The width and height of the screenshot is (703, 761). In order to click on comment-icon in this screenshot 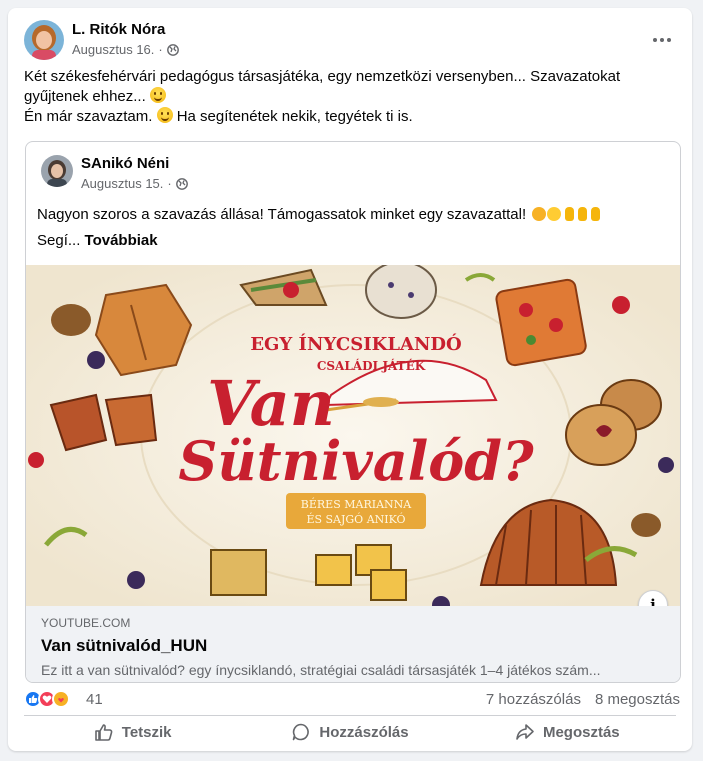, I will do `click(301, 732)`.